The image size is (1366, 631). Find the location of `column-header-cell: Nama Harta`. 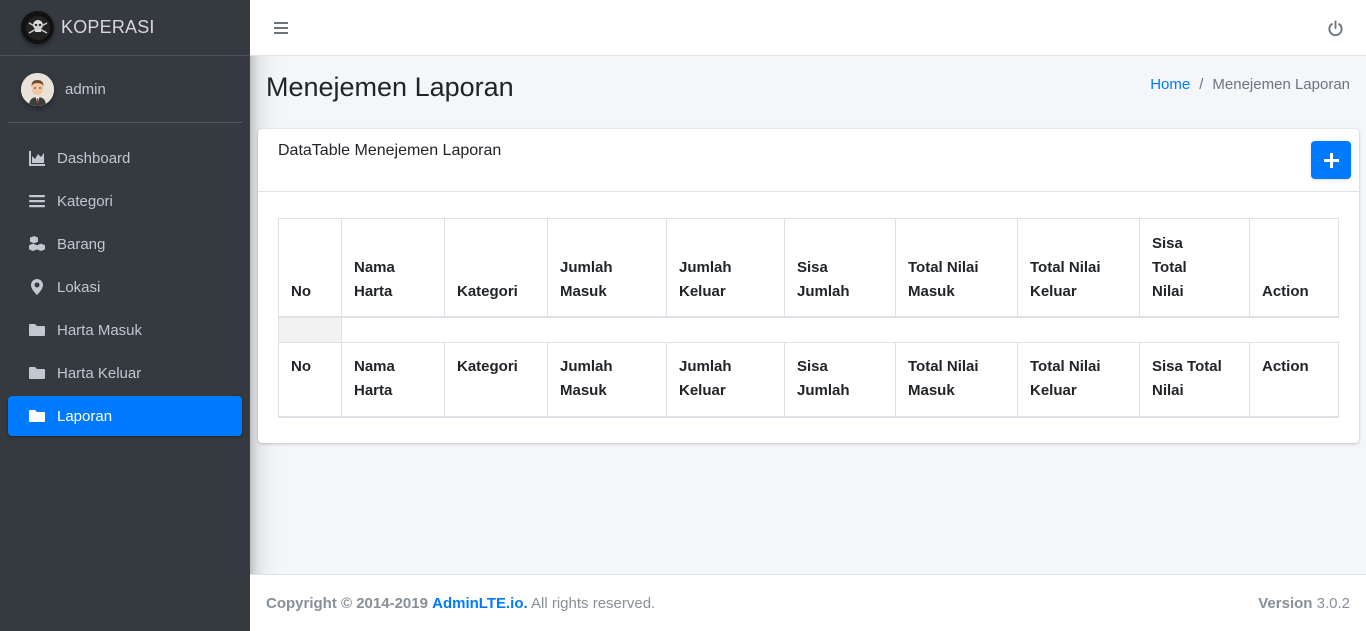

column-header-cell: Nama Harta is located at coordinates (393, 268).